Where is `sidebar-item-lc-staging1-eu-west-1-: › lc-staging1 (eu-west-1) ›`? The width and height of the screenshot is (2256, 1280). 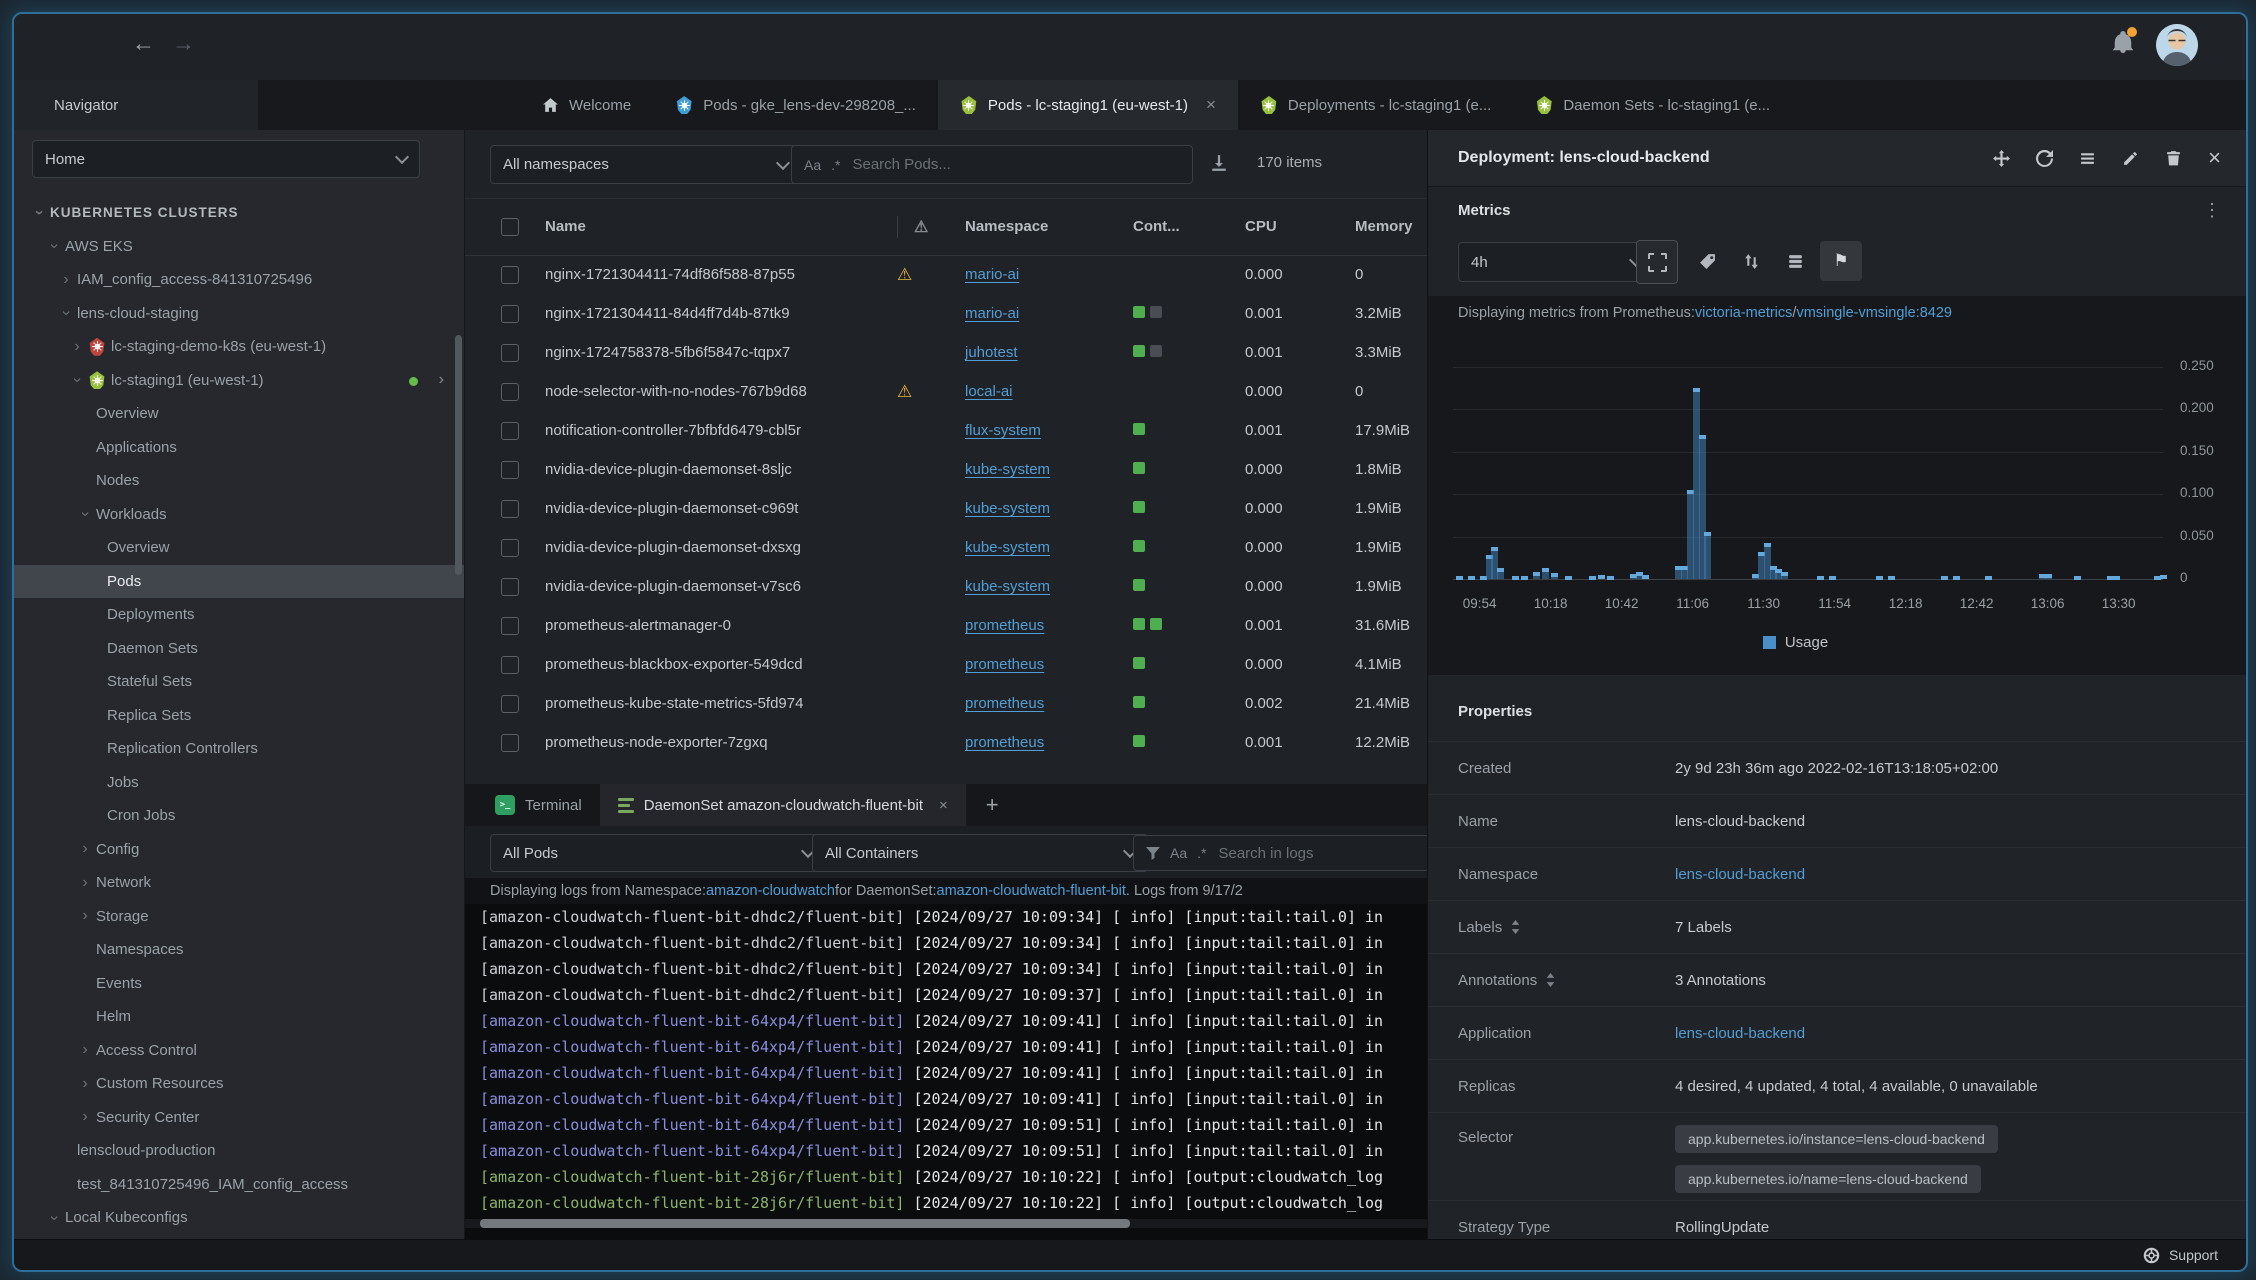
sidebar-item-lc-staging1-eu-west-1-: › lc-staging1 (eu-west-1) › is located at coordinates (239, 381).